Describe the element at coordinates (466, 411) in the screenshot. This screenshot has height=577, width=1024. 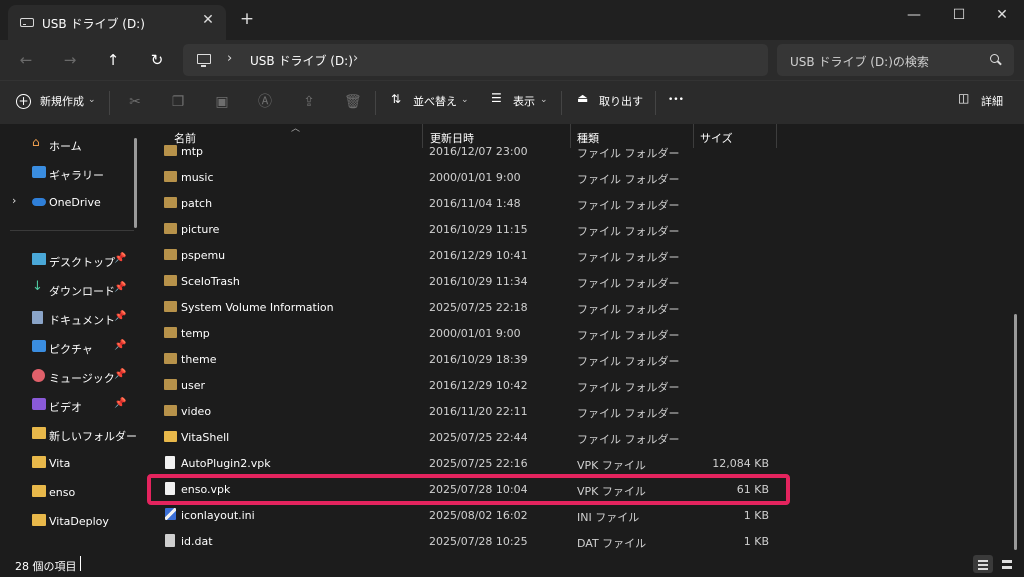
I see `file-row: video 2016/11/20 22:11 ファイル フォルダー` at that location.